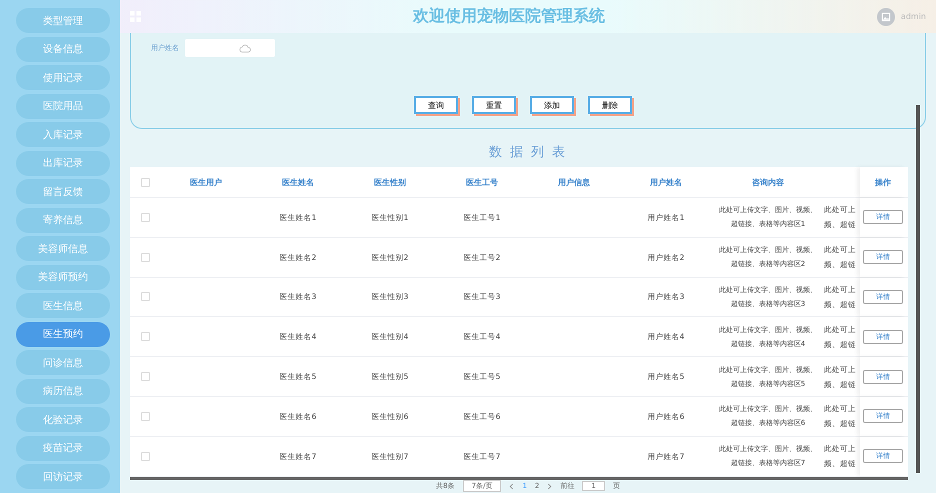 The height and width of the screenshot is (493, 936). I want to click on sidebar-item: 设备信息, so click(63, 49).